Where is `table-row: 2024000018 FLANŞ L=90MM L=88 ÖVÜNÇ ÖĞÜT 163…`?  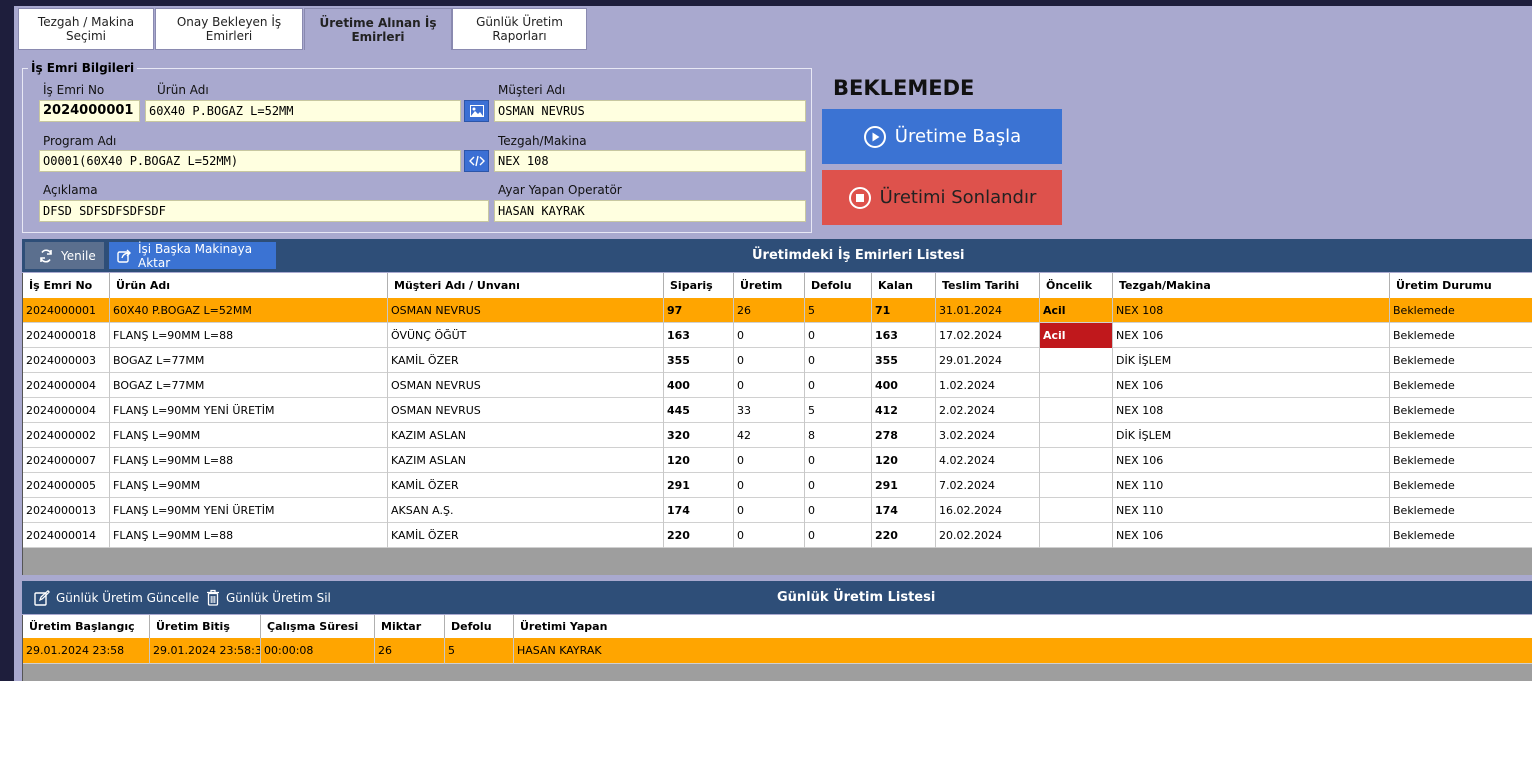
table-row: 2024000018 FLANŞ L=90MM L=88 ÖVÜNÇ ÖĞÜT 163… is located at coordinates (777, 335).